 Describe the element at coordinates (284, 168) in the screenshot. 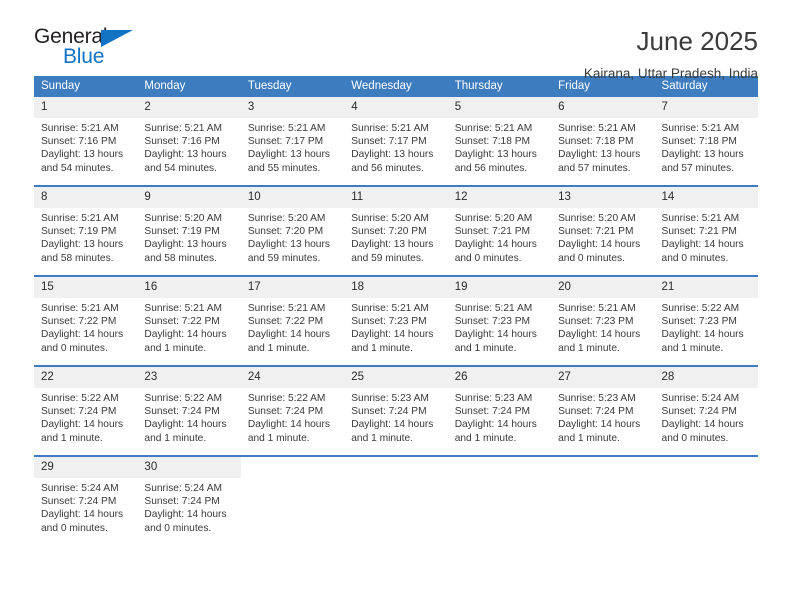

I see `daylight-duration-line2: and 55 minutes.` at that location.